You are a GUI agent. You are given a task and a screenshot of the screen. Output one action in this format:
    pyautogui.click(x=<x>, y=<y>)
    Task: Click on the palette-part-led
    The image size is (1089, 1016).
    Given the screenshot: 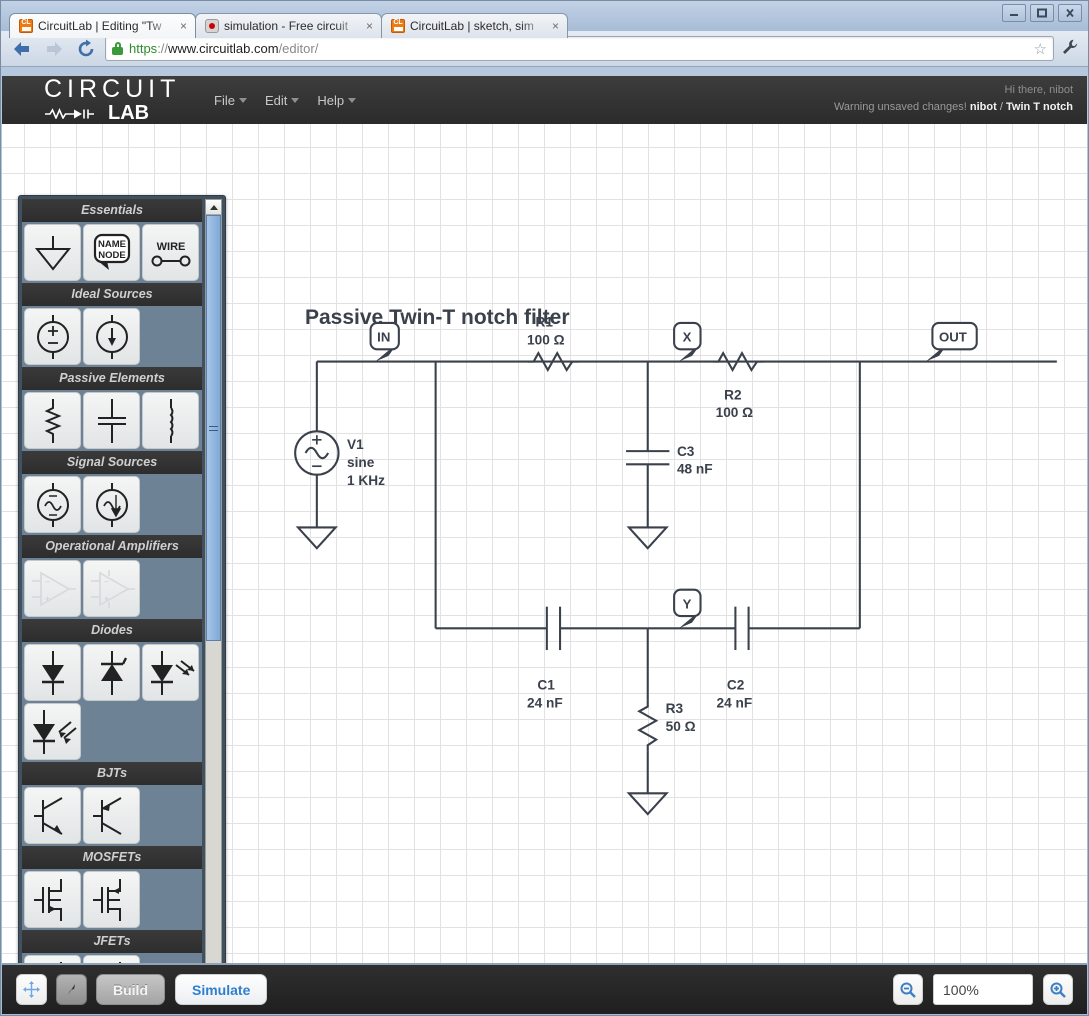 What is the action you would take?
    pyautogui.click(x=170, y=672)
    